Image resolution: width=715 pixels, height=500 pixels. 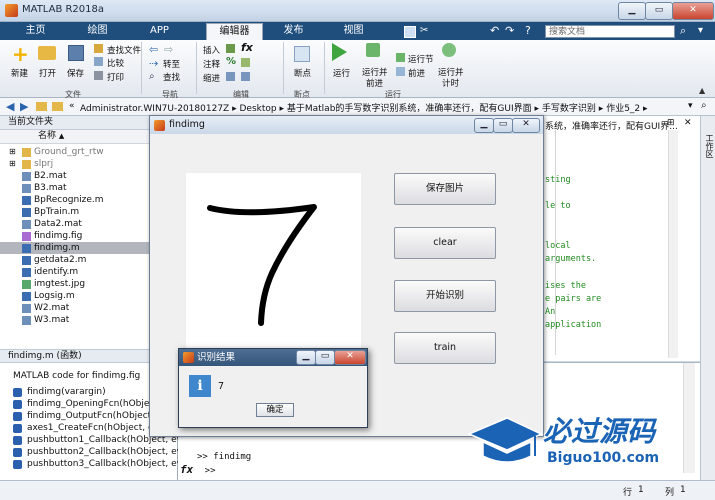 What do you see at coordinates (159, 31) in the screenshot?
I see `tab-apps: APP` at bounding box center [159, 31].